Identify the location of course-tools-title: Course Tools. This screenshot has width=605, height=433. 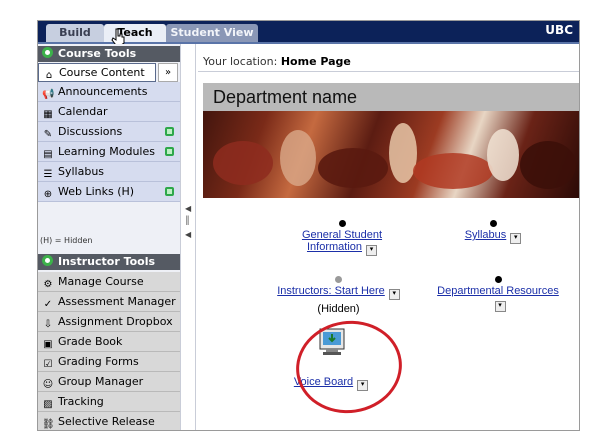
(97, 53).